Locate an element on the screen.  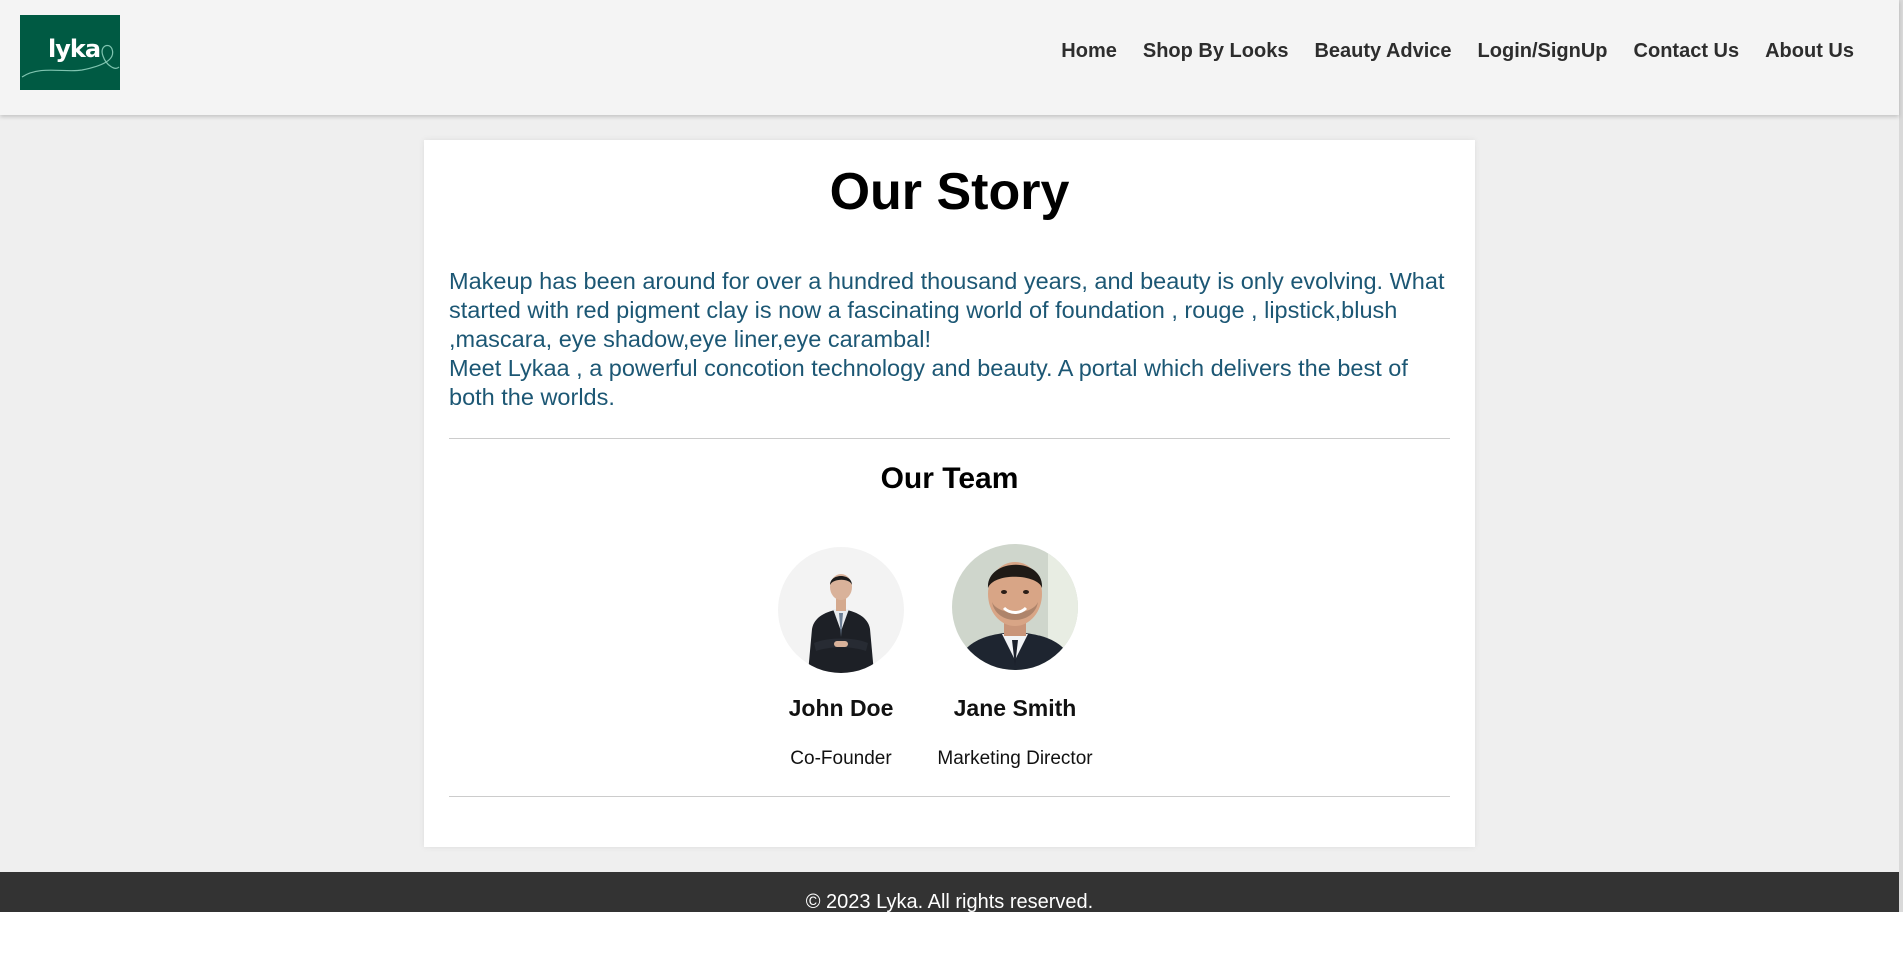
logo-text: lyka is located at coordinates (74, 49).